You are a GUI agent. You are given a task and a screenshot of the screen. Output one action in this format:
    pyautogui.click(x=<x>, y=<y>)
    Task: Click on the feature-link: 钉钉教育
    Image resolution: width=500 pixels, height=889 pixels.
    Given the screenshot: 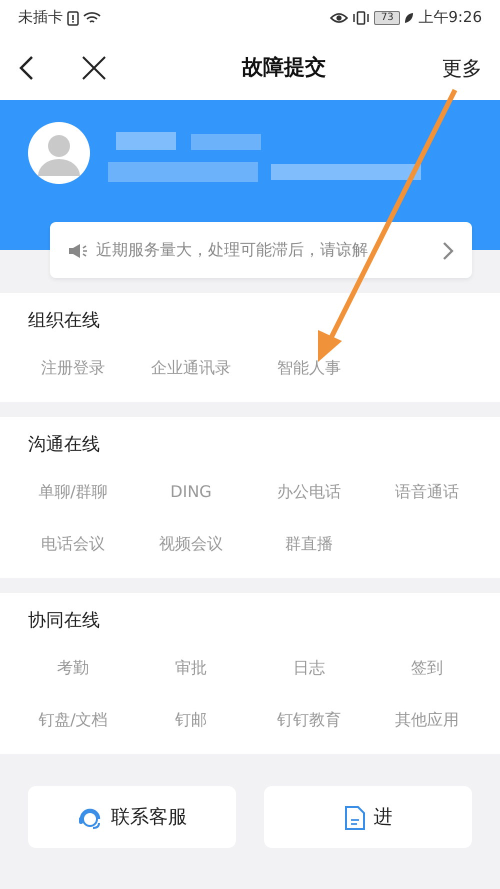 What is the action you would take?
    pyautogui.click(x=309, y=719)
    